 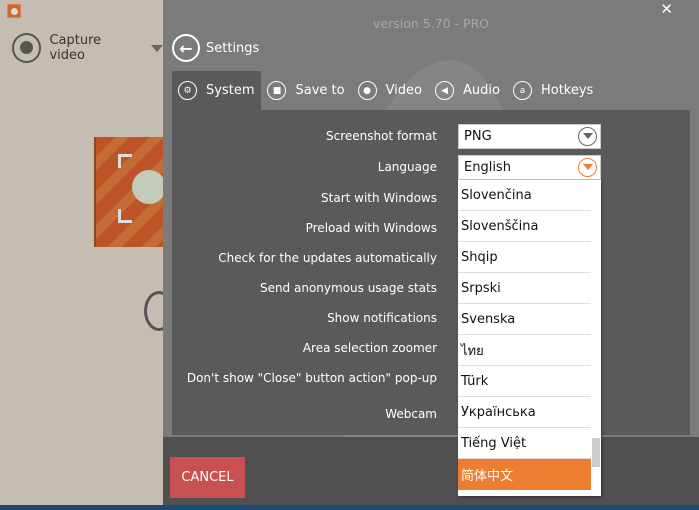 What do you see at coordinates (369, 348) in the screenshot?
I see `setting-label: Area selection zoomer` at bounding box center [369, 348].